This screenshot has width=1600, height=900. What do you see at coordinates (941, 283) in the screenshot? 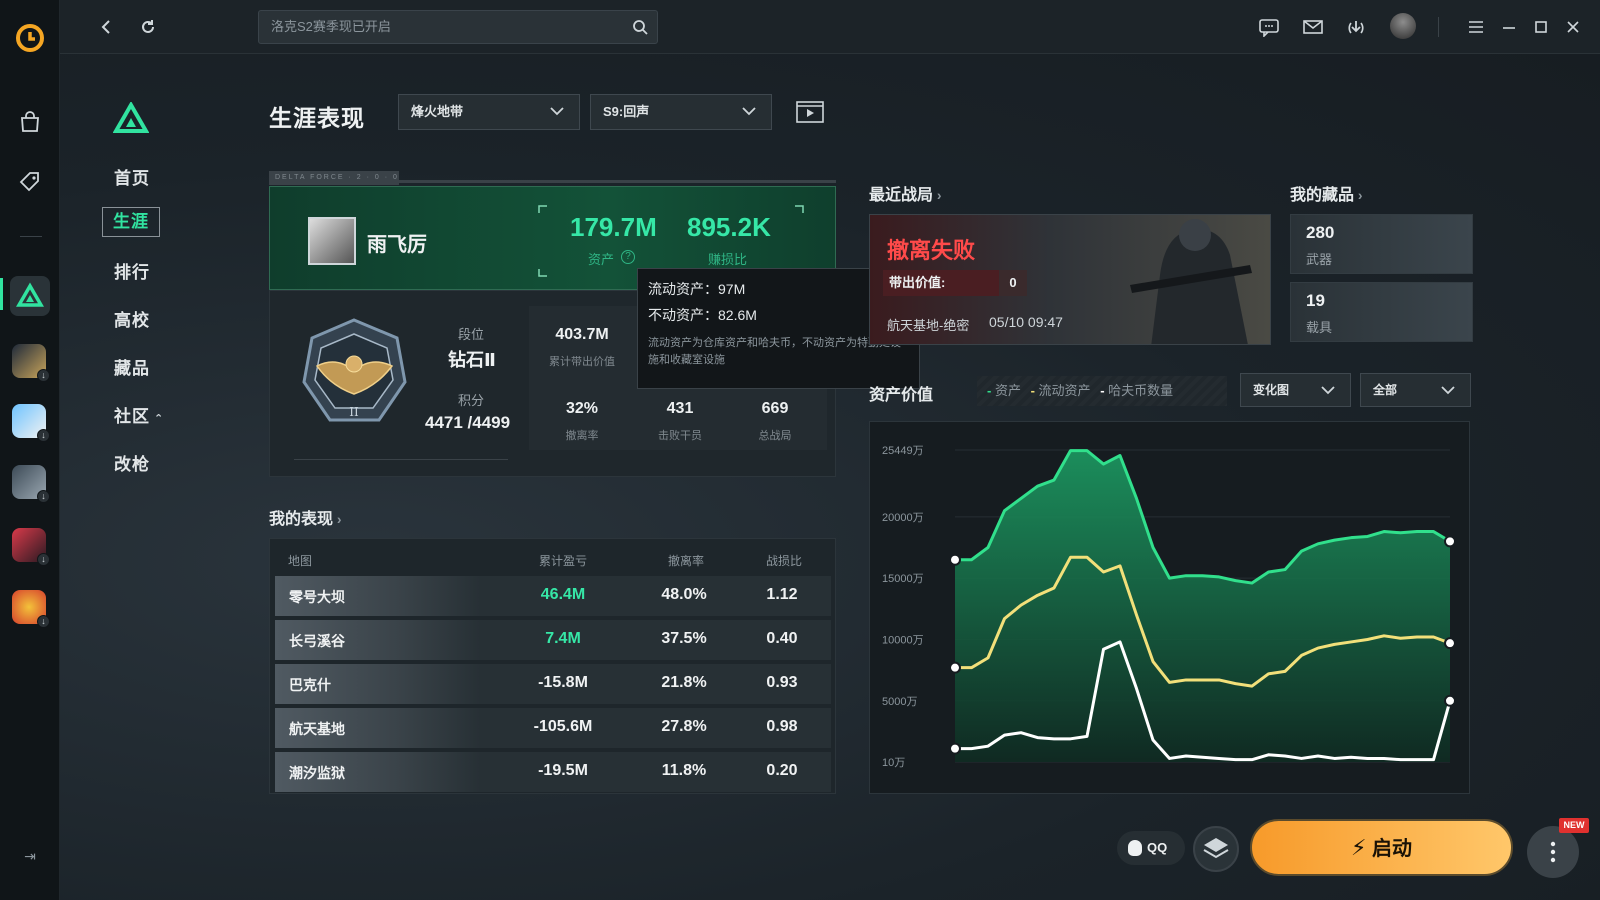
I see `carried-out-value-box: 带出价值:` at bounding box center [941, 283].